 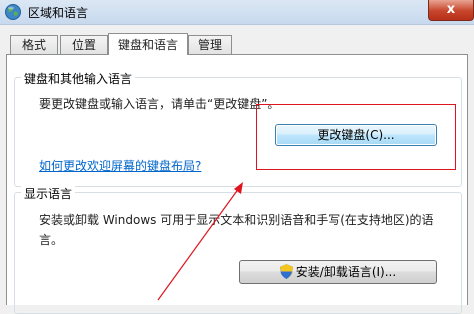 I want to click on title-bar: 区域和语言 x, so click(x=237, y=12).